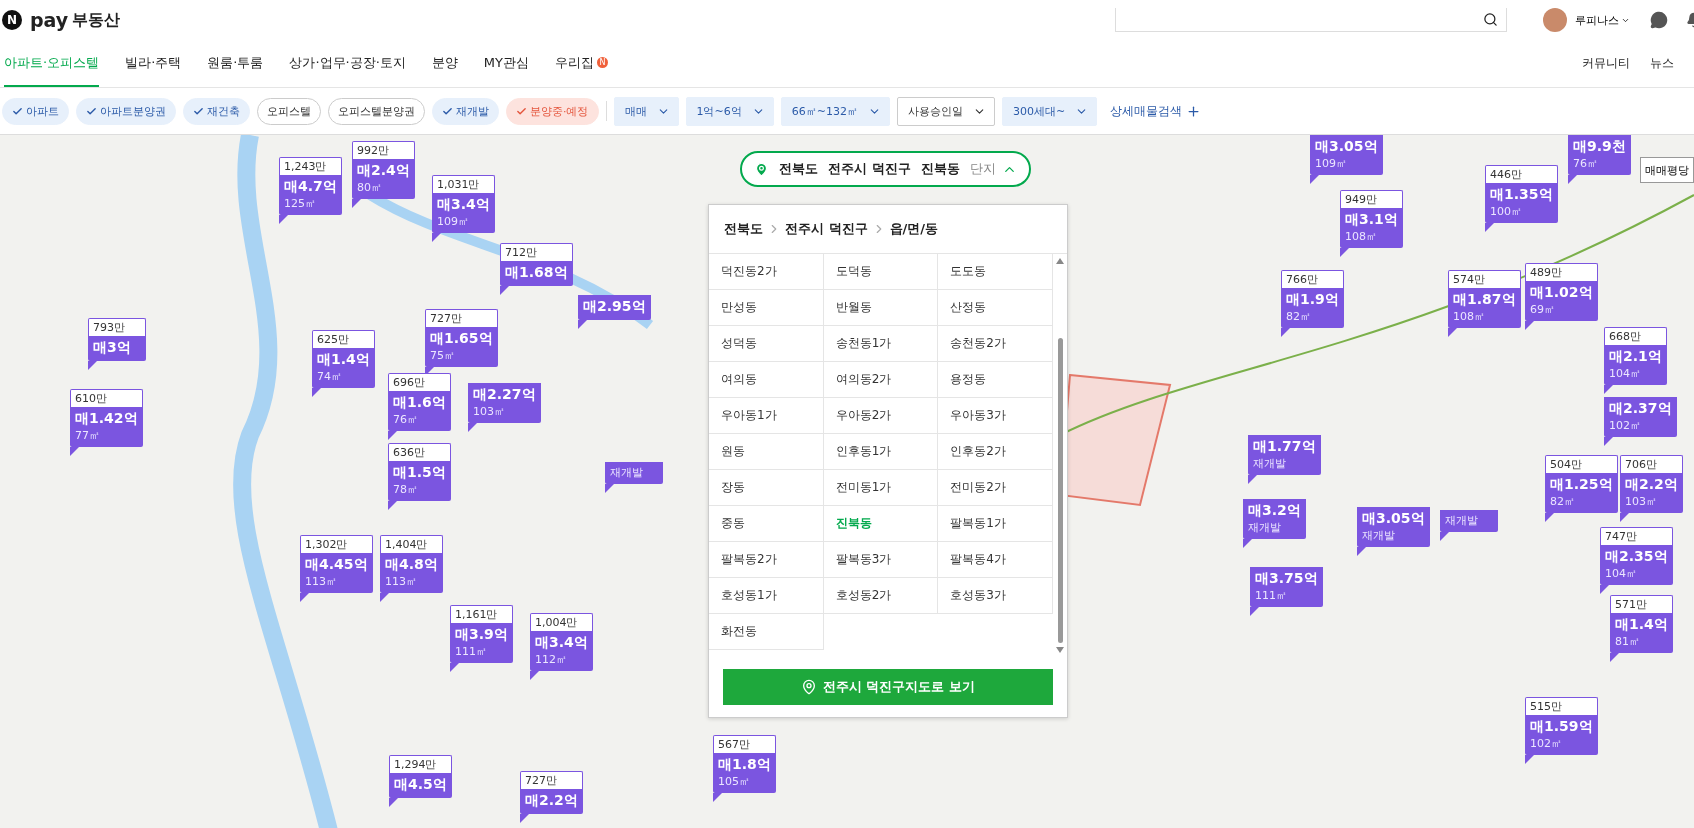 The width and height of the screenshot is (1694, 828). I want to click on filter-chip: 오피스텔, so click(289, 111).